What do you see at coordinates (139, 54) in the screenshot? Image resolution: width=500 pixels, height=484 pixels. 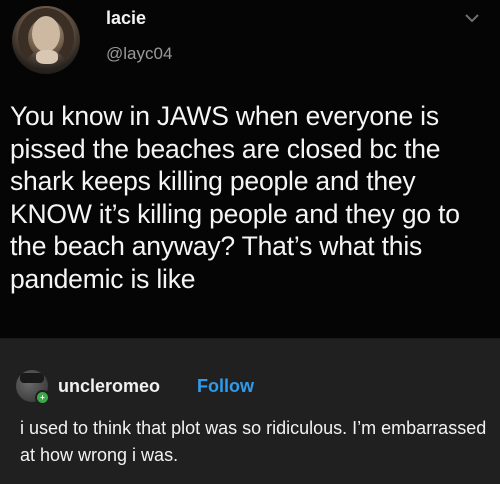 I see `user-handle: @layc04` at bounding box center [139, 54].